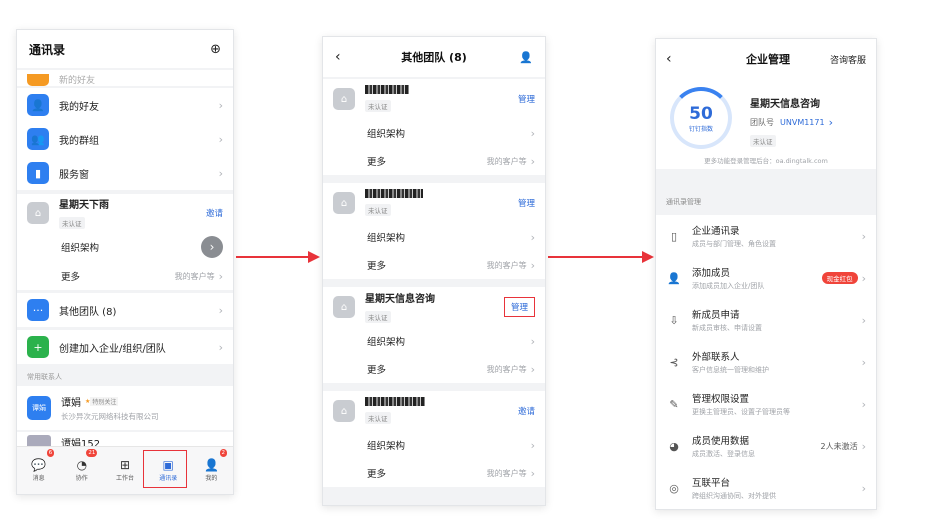 This screenshot has width=925, height=532. I want to click on team-row: ⌂ 星期天信息咨询 未认证 管理, so click(434, 307).